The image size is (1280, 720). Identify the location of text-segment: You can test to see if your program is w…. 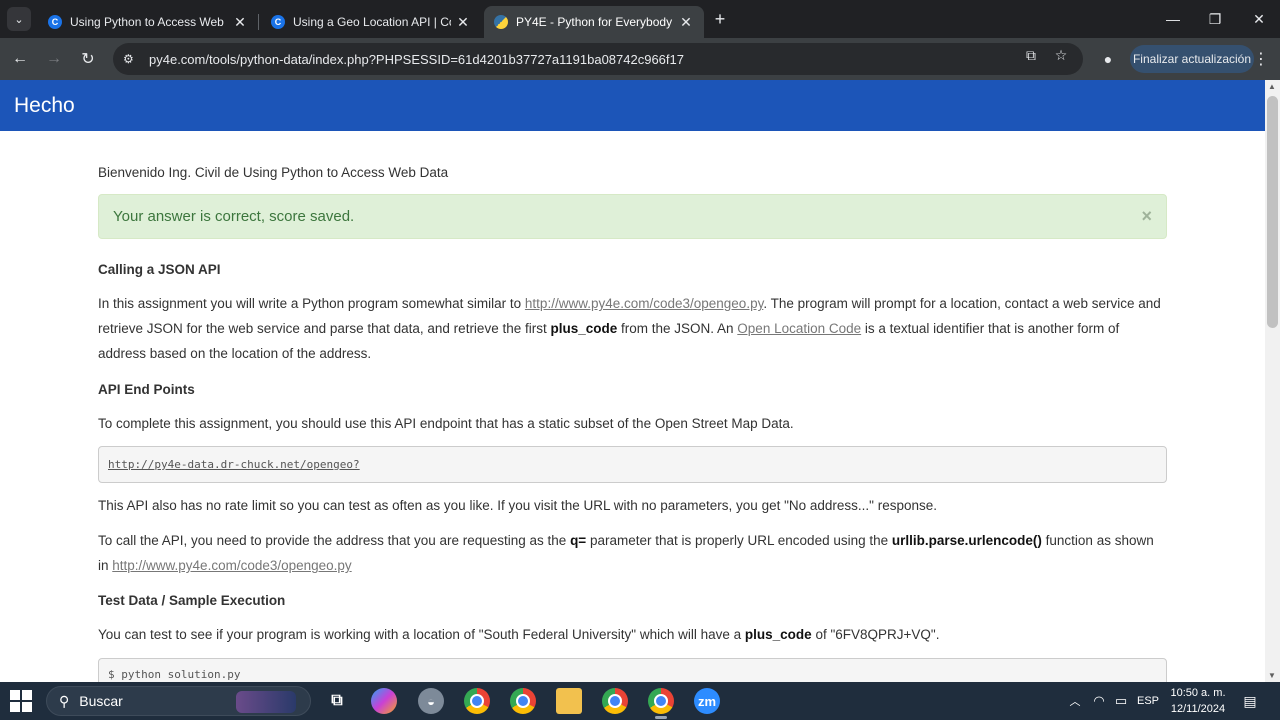
(421, 634).